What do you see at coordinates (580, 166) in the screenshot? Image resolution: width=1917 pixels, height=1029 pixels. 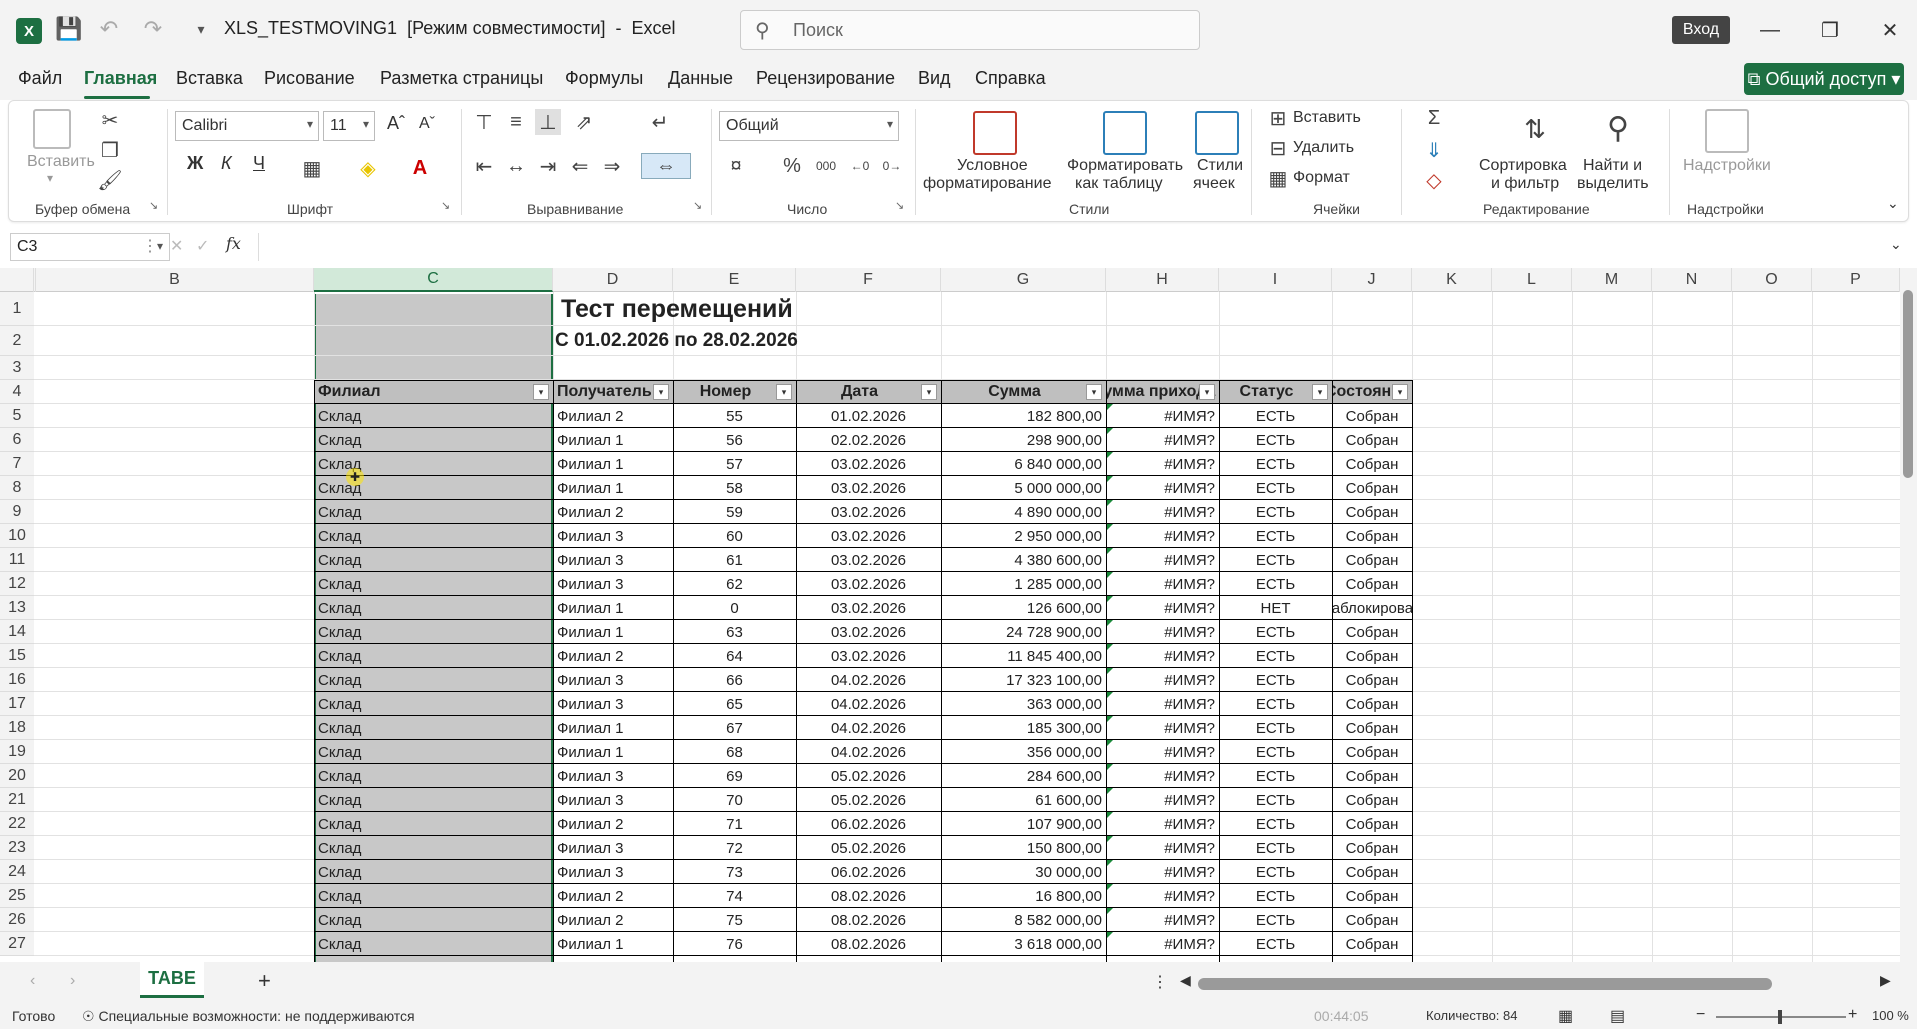 I see `decrease-indent-icon: ⇐` at bounding box center [580, 166].